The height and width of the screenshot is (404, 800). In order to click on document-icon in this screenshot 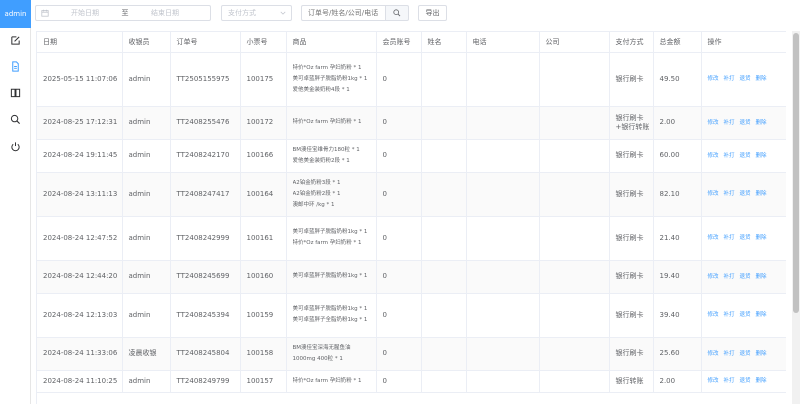, I will do `click(15, 66)`.